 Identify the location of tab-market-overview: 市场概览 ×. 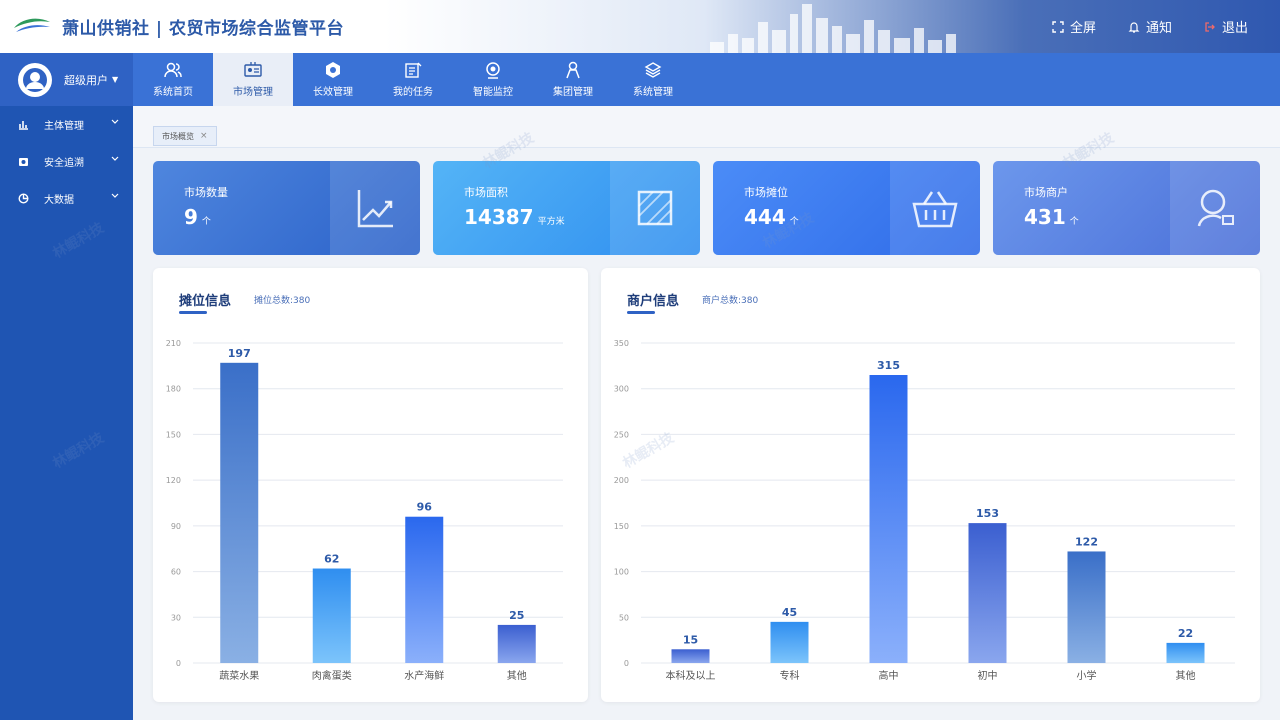
(185, 136).